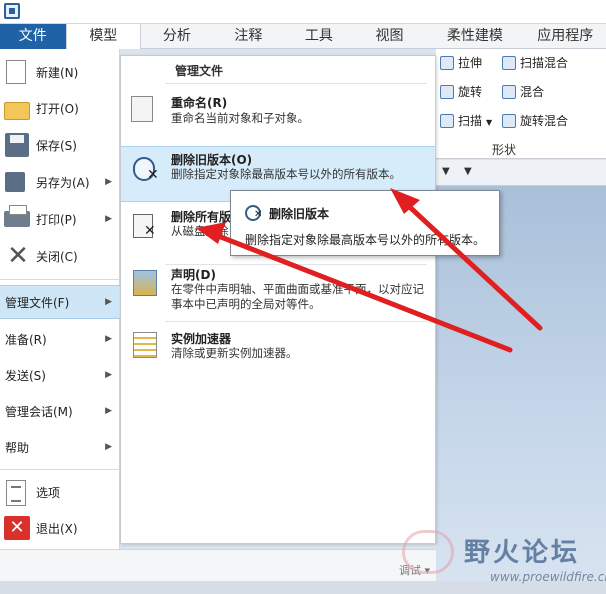 This screenshot has width=606, height=594. I want to click on sweep-icon, so click(447, 121).